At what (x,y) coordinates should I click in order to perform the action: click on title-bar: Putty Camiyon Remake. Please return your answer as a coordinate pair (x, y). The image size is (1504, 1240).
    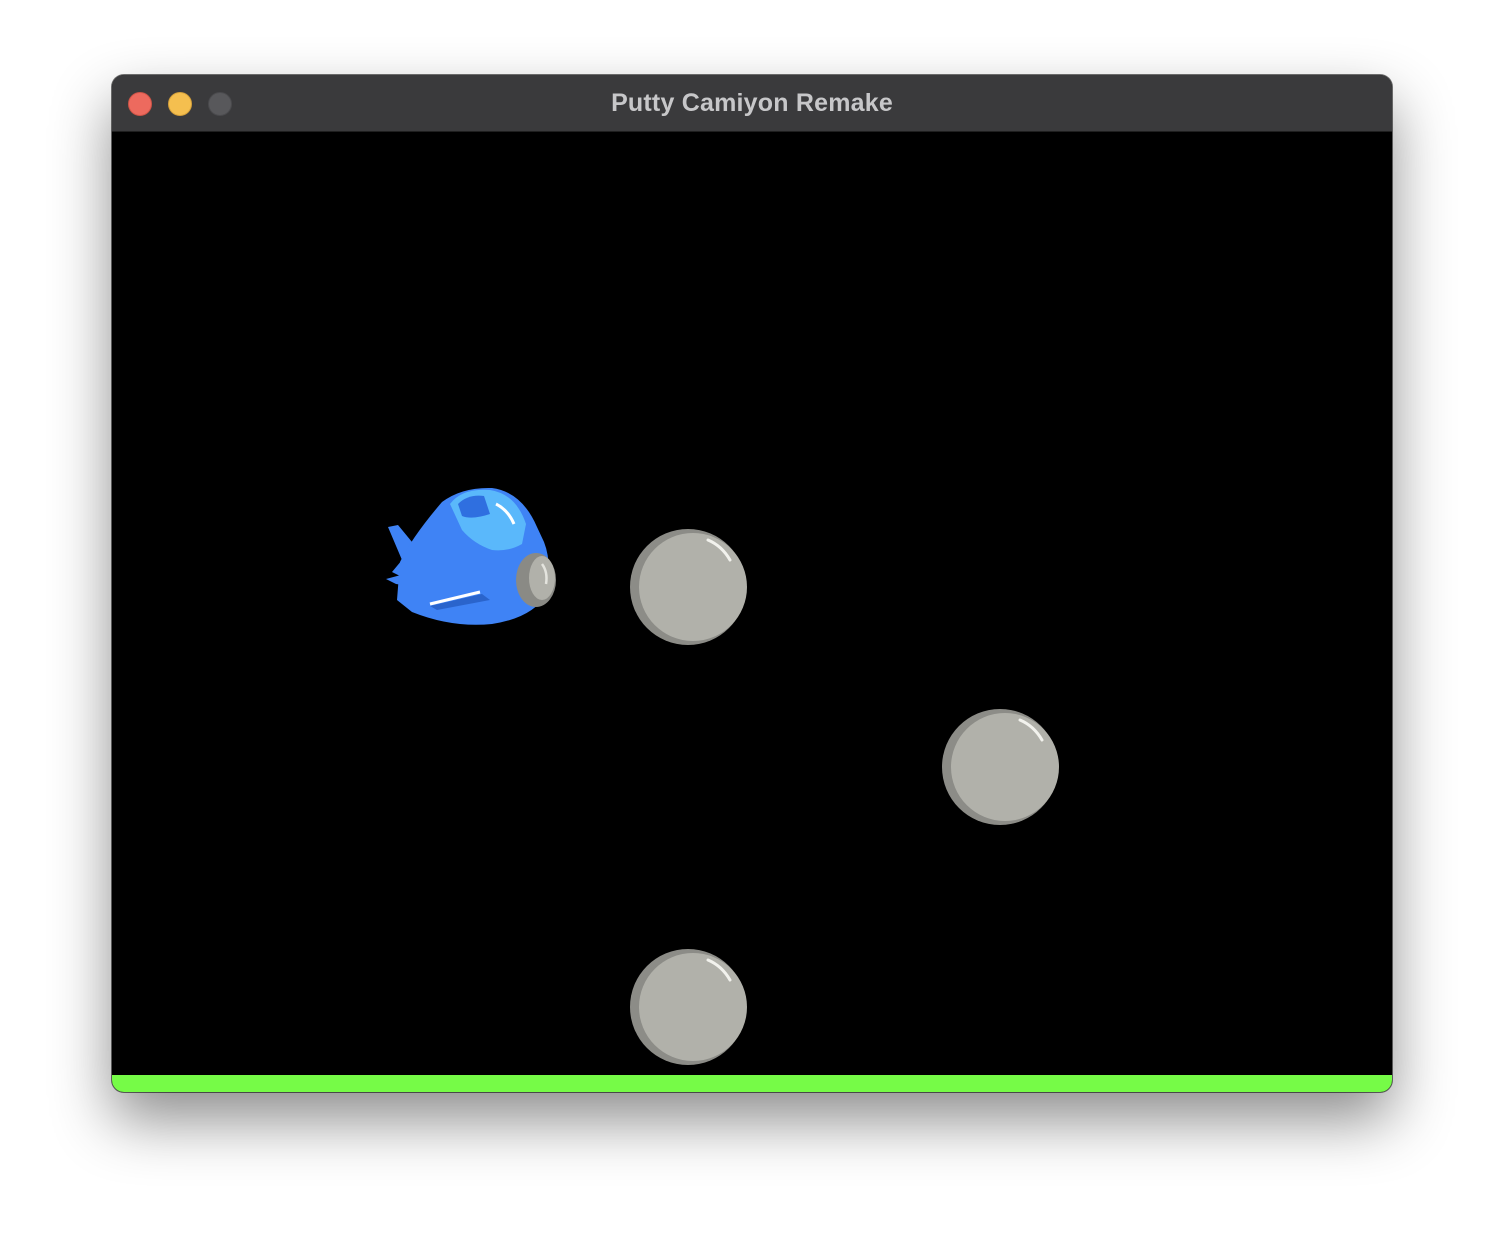
    Looking at the image, I should click on (752, 103).